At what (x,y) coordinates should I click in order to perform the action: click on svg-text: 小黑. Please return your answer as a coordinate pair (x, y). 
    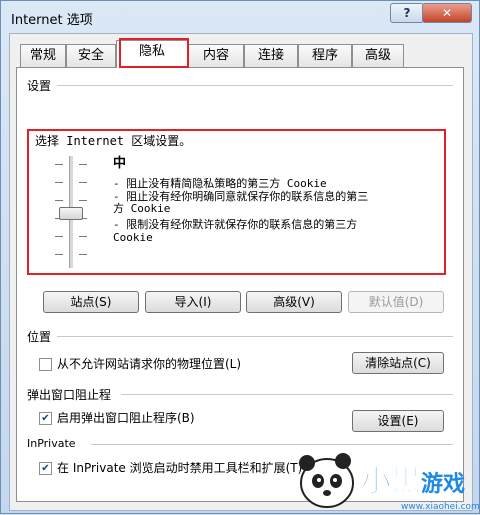
    Looking at the image, I should click on (391, 481).